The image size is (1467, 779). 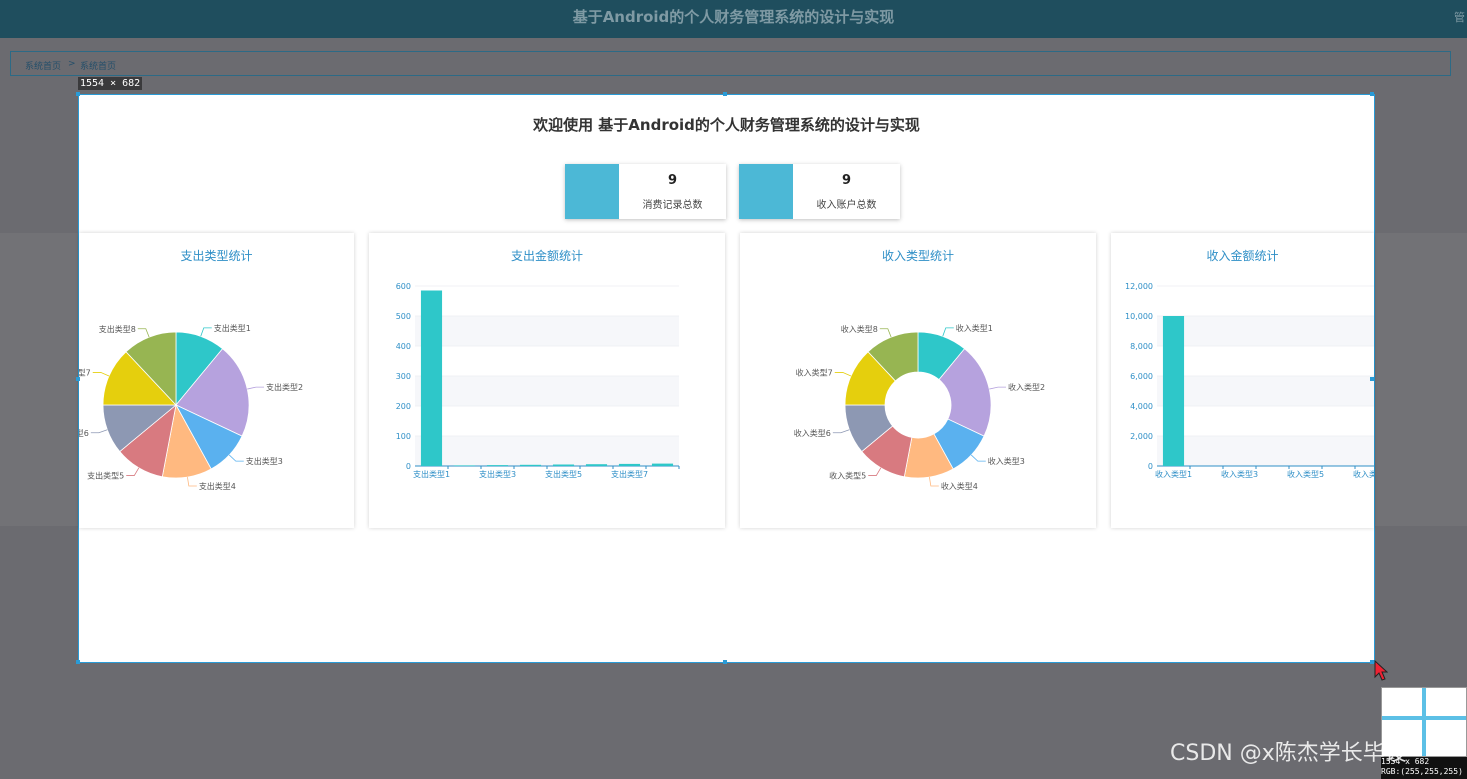 What do you see at coordinates (39, 379) in the screenshot?
I see `background-card-left` at bounding box center [39, 379].